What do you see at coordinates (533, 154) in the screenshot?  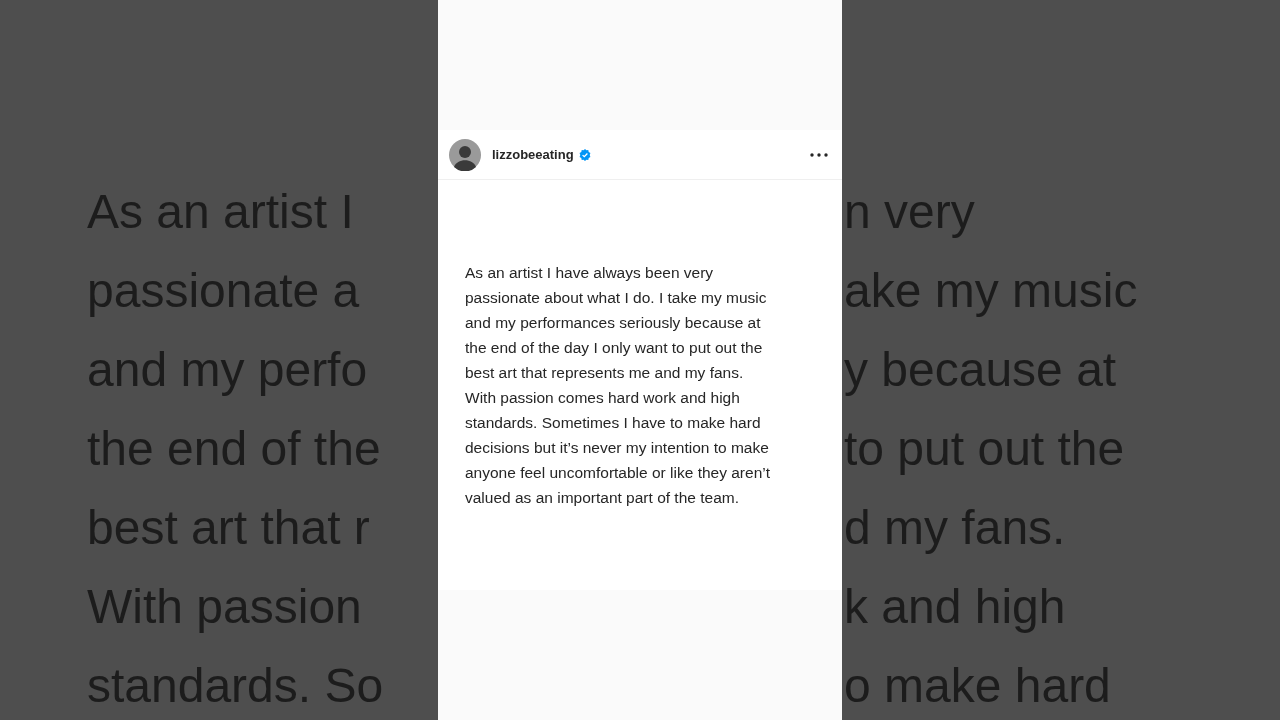 I see `username: lizzobeeating` at bounding box center [533, 154].